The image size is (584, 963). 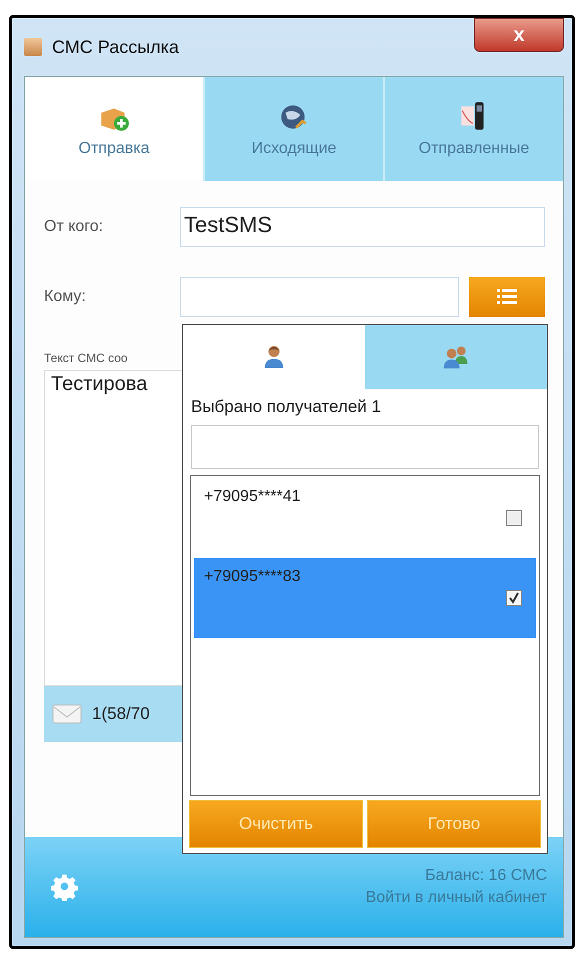 I want to click on people-icon, so click(x=456, y=357).